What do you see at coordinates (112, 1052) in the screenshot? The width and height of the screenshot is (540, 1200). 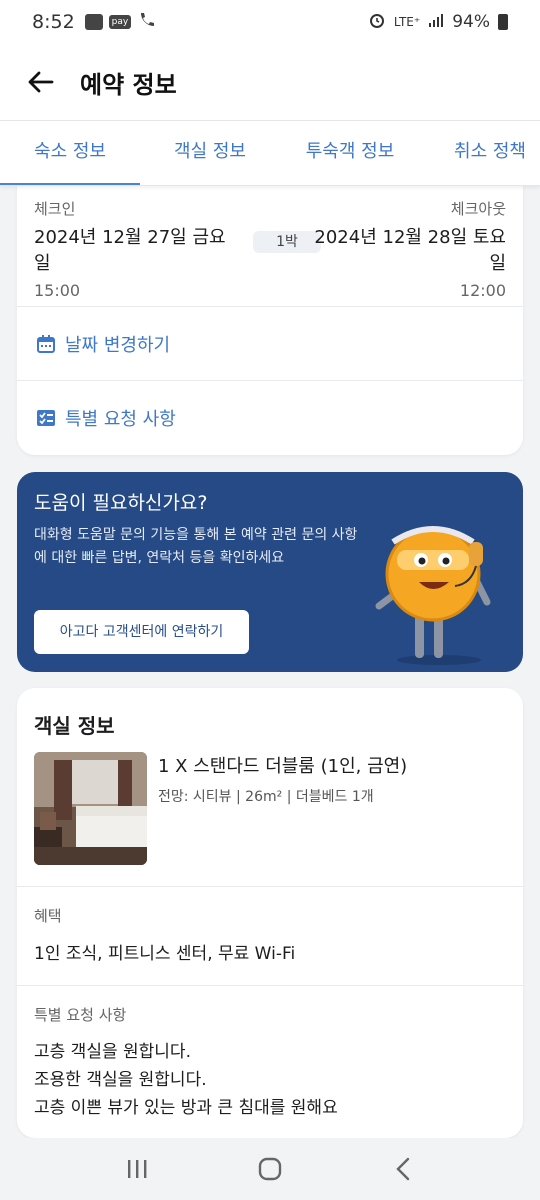 I see `special-request-item: 고층 객실을 원합니다.` at bounding box center [112, 1052].